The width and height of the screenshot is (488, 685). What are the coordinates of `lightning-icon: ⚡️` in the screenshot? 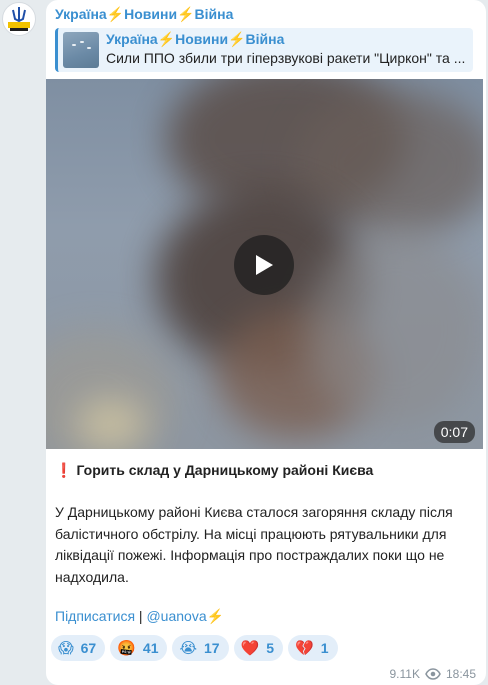 It's located at (215, 616).